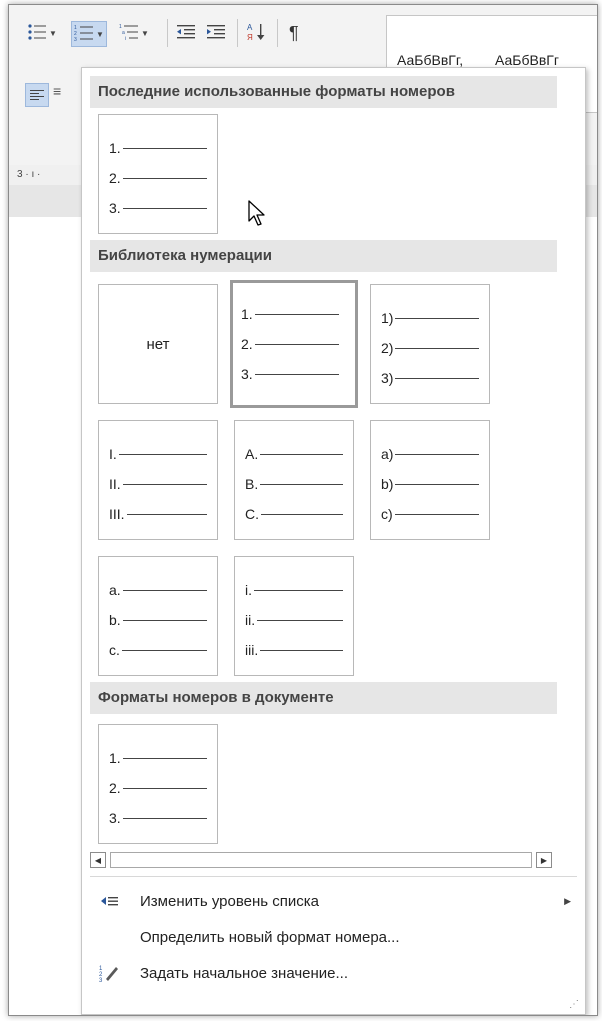  Describe the element at coordinates (158, 480) in the screenshot. I see `numbering-format-tile: I. II. III.` at that location.